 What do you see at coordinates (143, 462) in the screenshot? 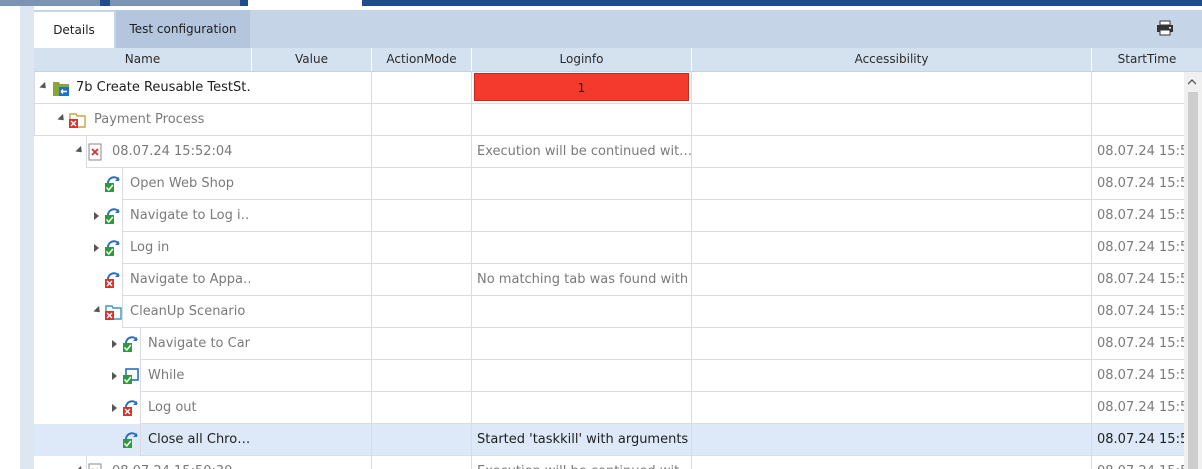
I see `name-cell: 08.07.24 15:50:30` at bounding box center [143, 462].